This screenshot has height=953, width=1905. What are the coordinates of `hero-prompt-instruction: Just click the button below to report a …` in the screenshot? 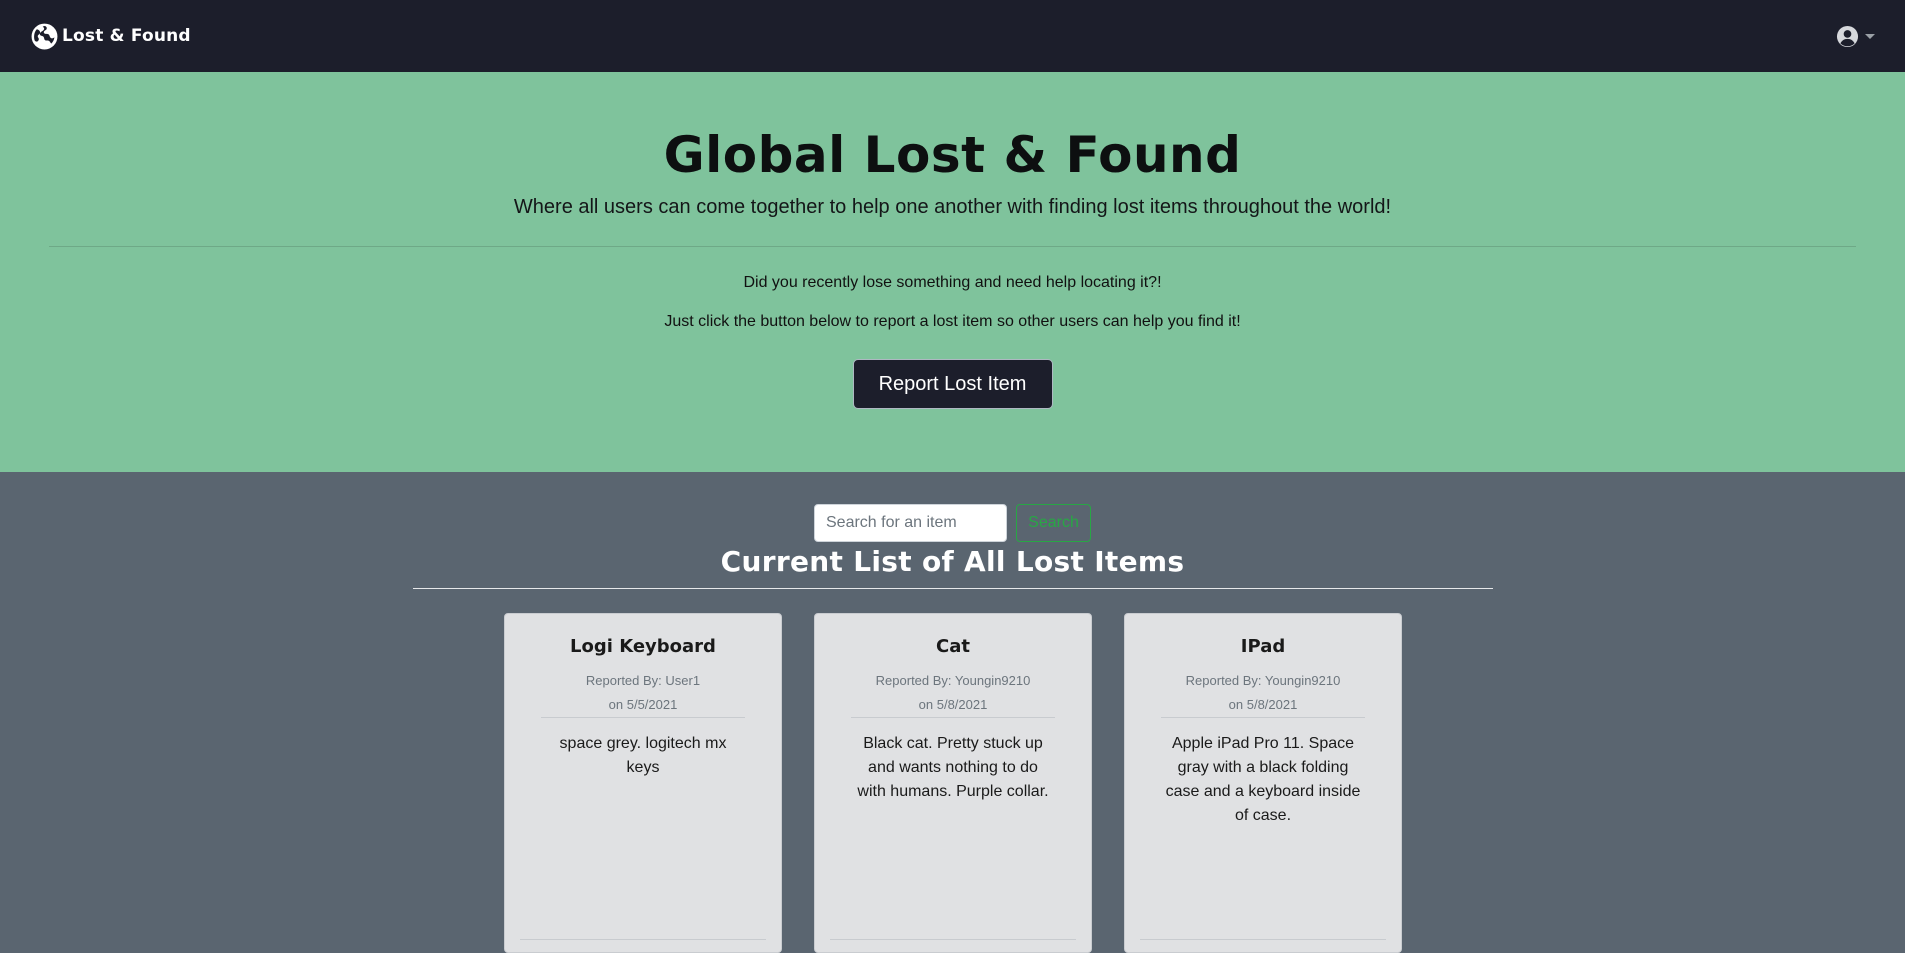 It's located at (952, 321).